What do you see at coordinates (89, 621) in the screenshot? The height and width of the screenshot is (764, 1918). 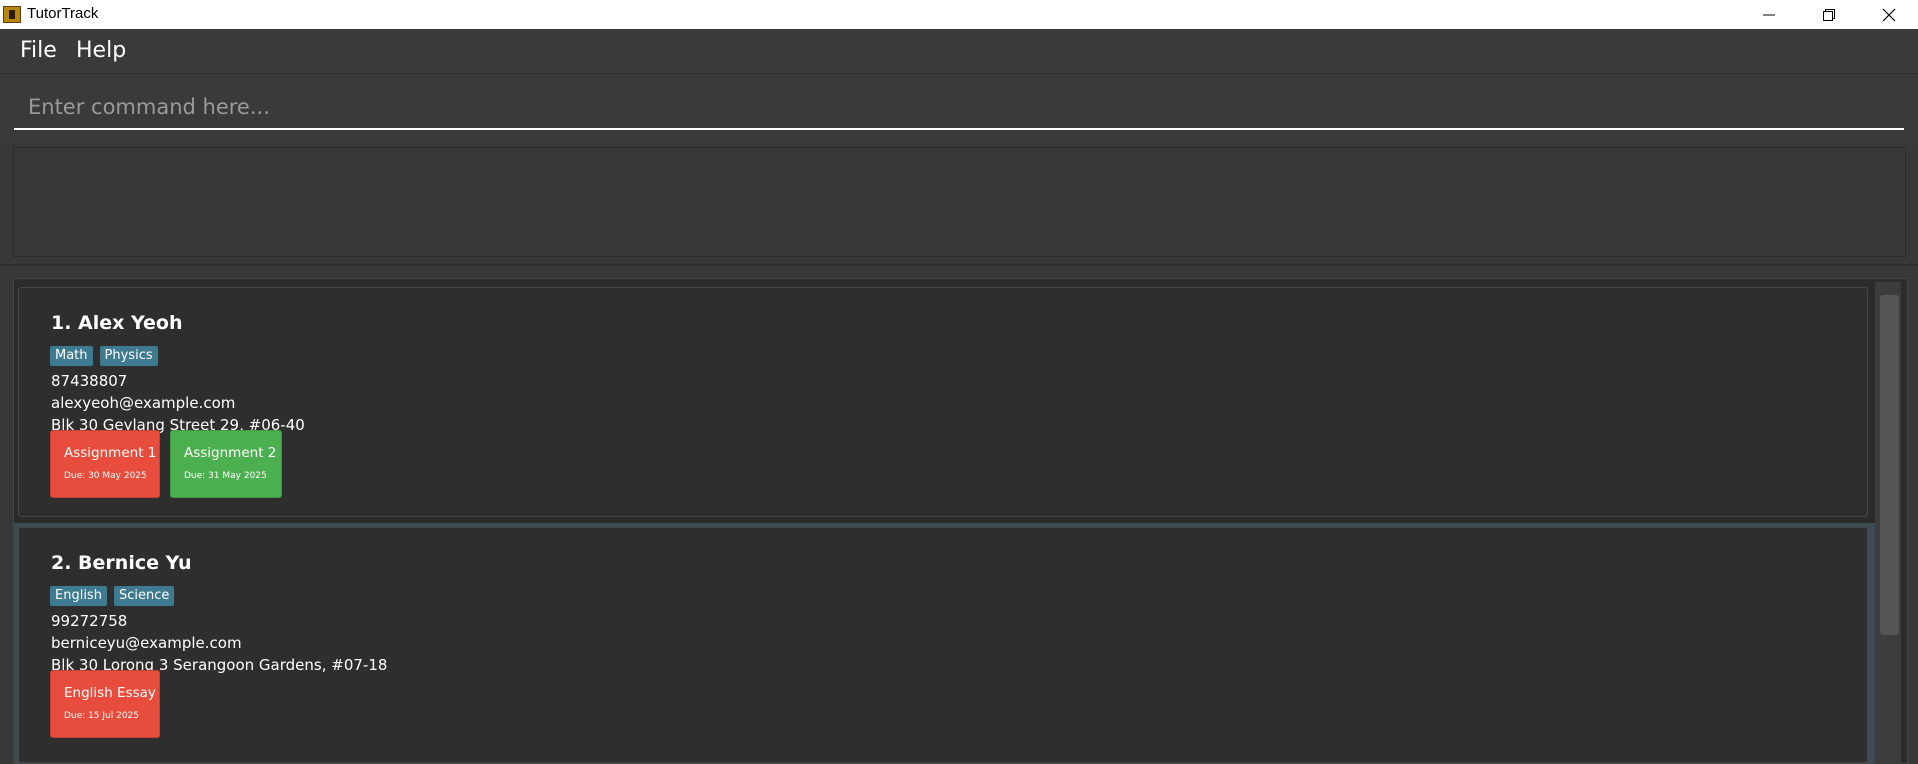 I see `person-phone: 99272758` at bounding box center [89, 621].